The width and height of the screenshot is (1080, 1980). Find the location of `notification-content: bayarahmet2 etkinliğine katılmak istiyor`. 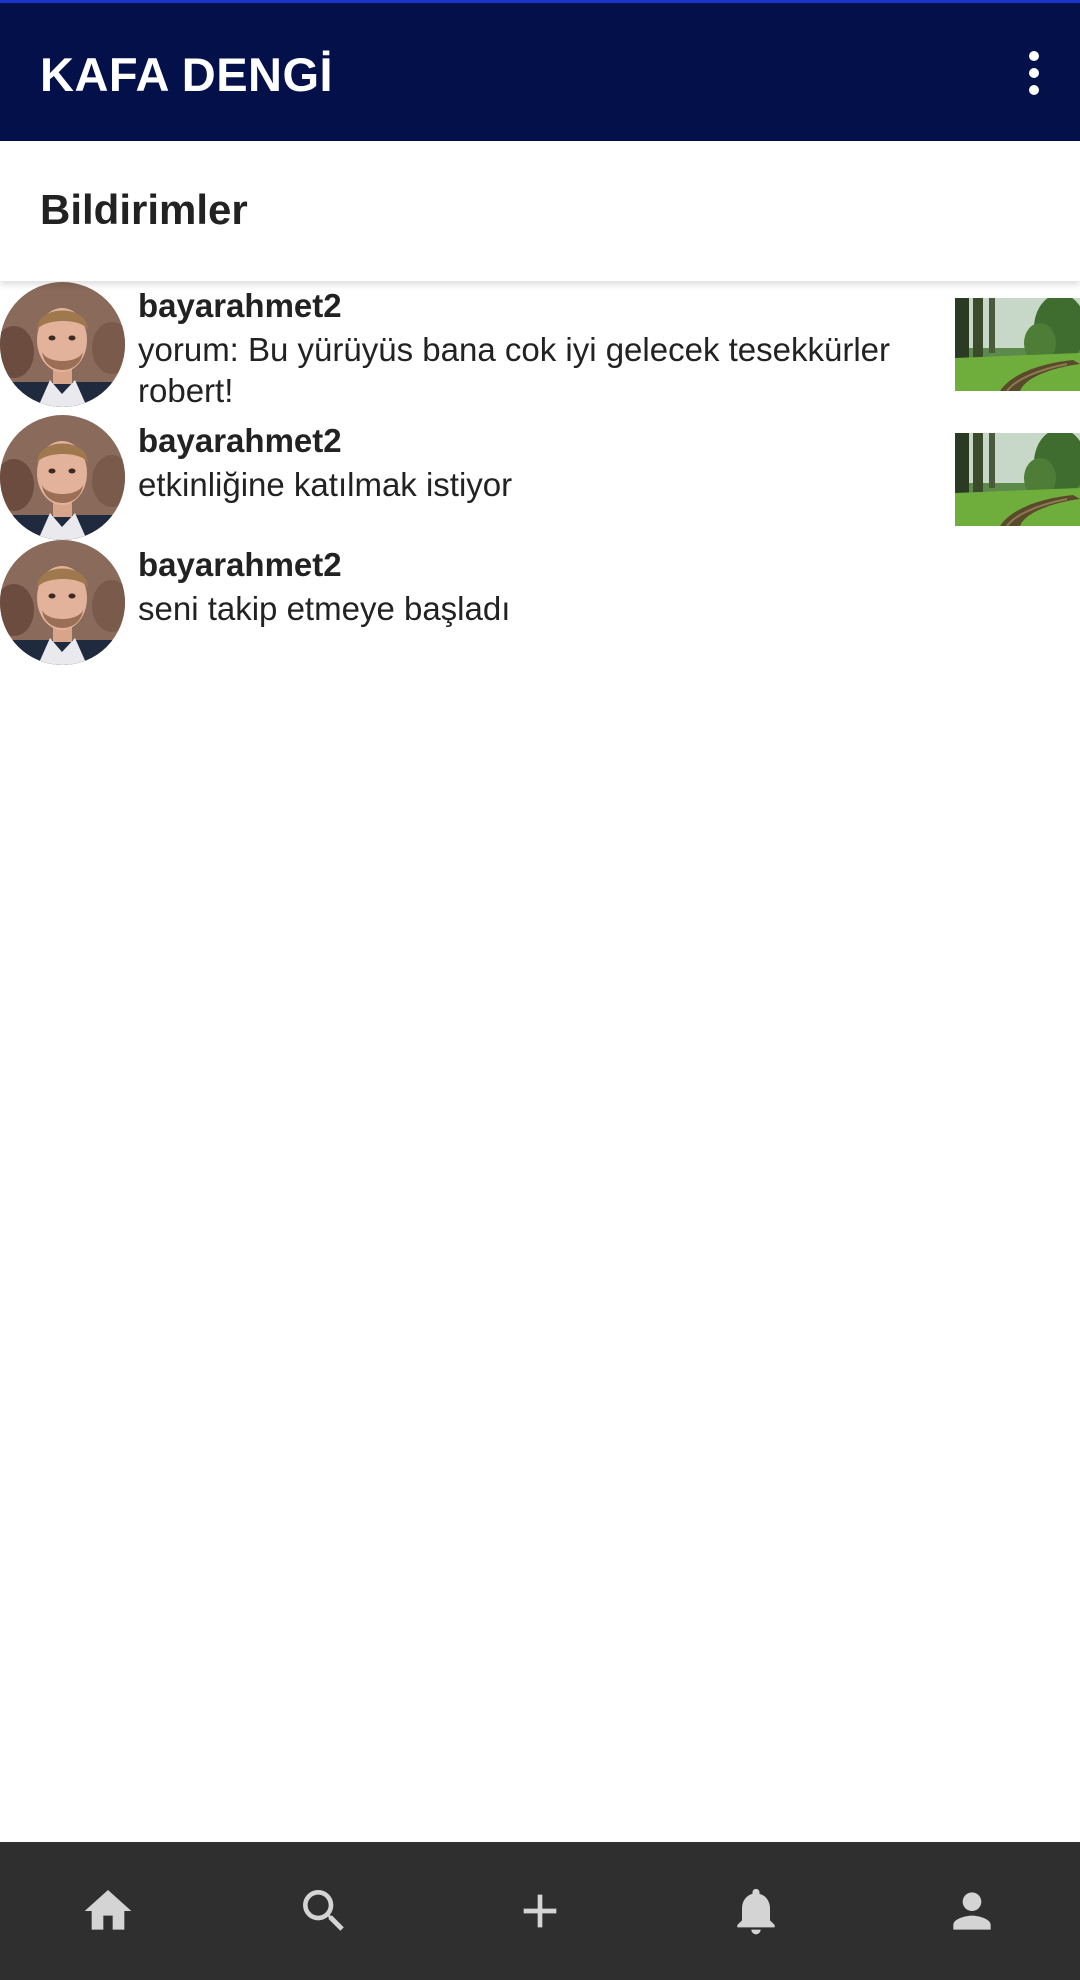

notification-content: bayarahmet2 etkinliğine katılmak istiyor is located at coordinates (538, 463).